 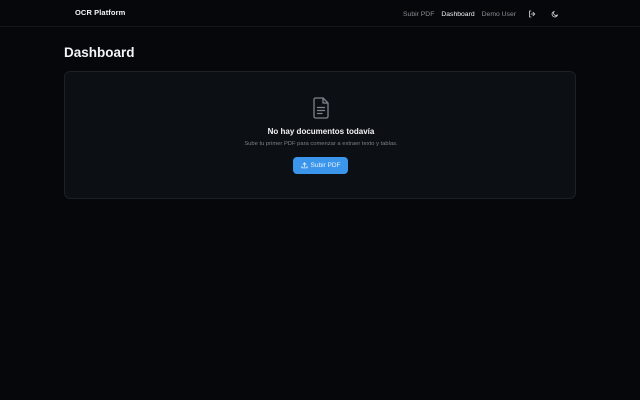 I want to click on brand-logo: OCR Platform, so click(x=100, y=12).